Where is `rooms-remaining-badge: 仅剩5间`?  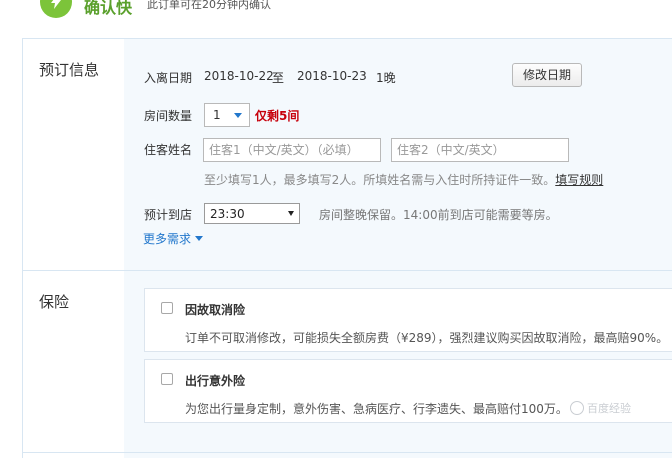 rooms-remaining-badge: 仅剩5间 is located at coordinates (277, 116).